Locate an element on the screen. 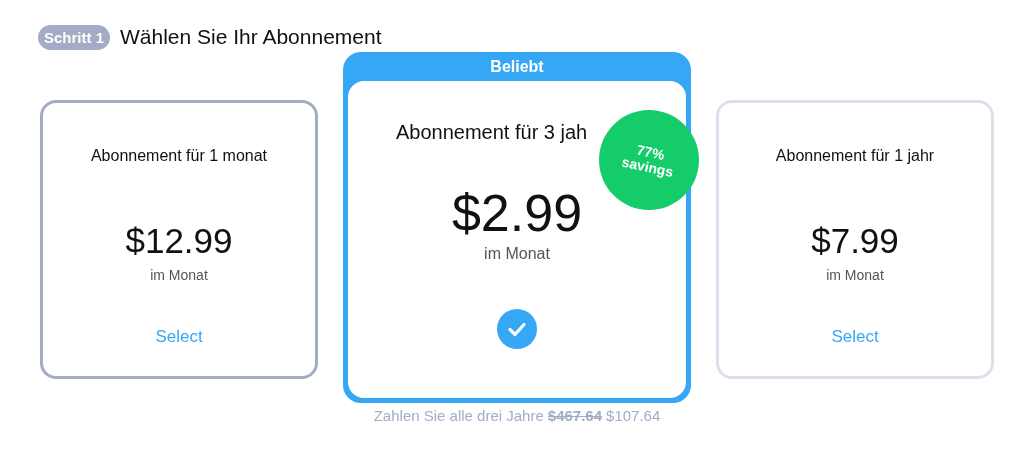 The width and height of the screenshot is (1030, 456). plan-price: $12.99 is located at coordinates (179, 241).